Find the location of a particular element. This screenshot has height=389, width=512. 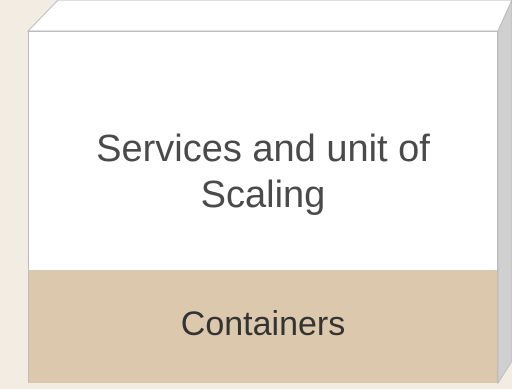

cube-side-face is located at coordinates (504, 192).